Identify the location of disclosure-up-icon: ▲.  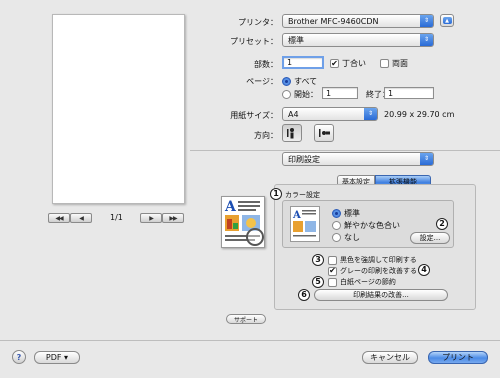
(447, 20).